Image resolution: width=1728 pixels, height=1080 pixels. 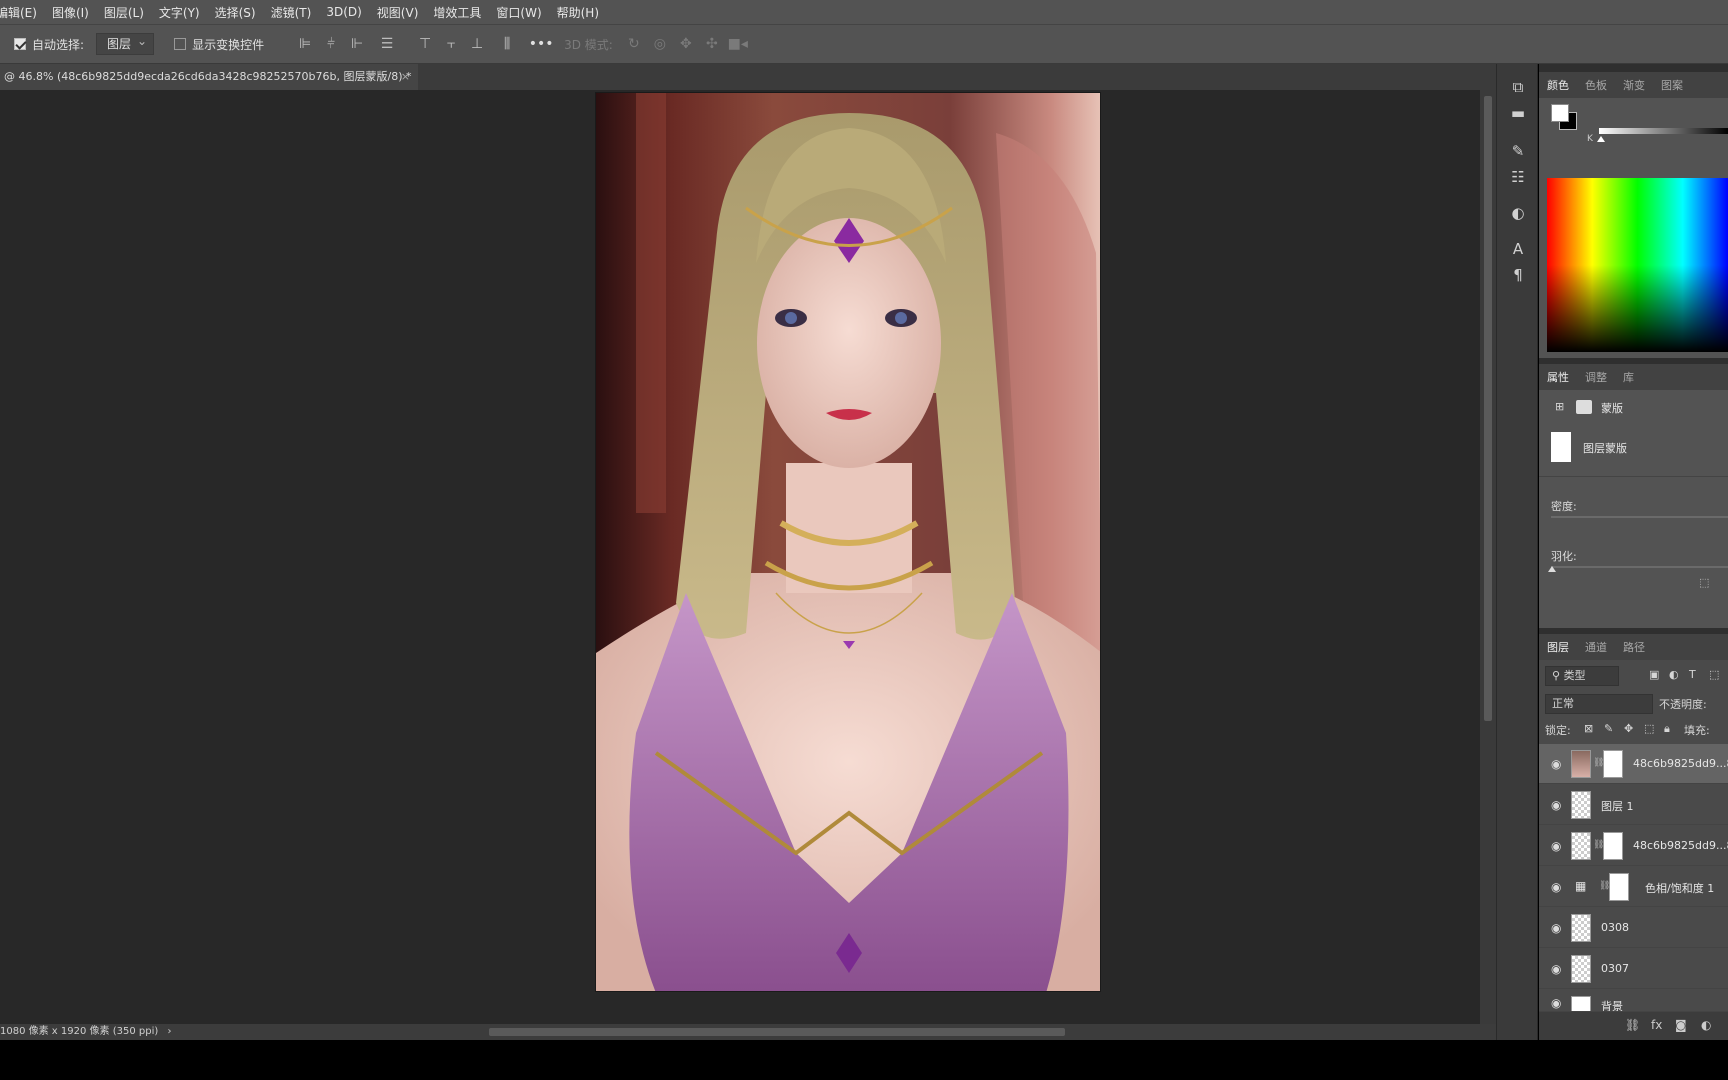 I want to click on color-panel-tabs: 颜色 色板 渐变 图案, so click(x=1633, y=85).